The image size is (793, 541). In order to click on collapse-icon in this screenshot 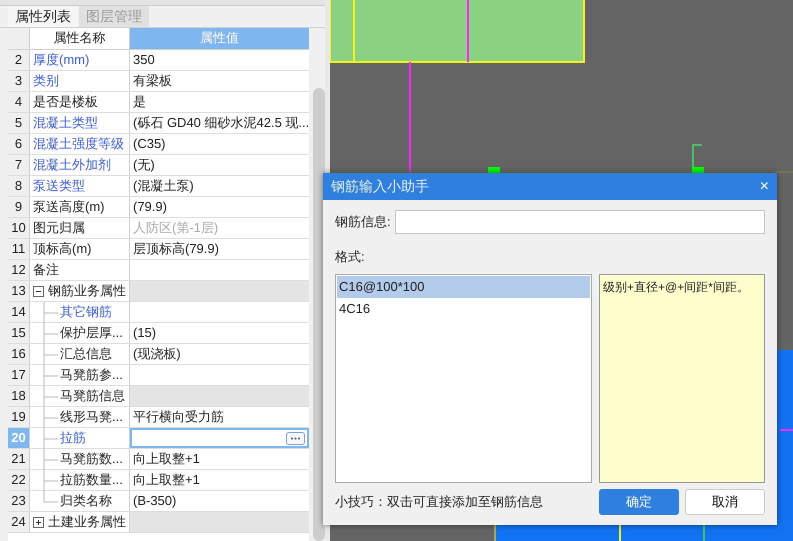, I will do `click(38, 291)`.